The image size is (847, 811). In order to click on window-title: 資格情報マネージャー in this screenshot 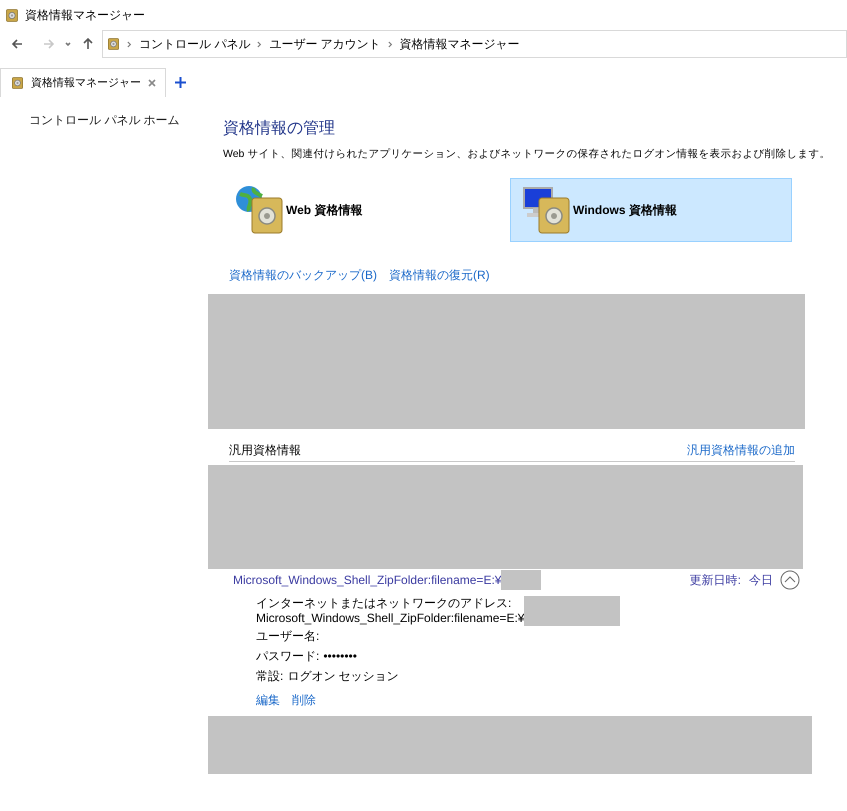, I will do `click(85, 15)`.